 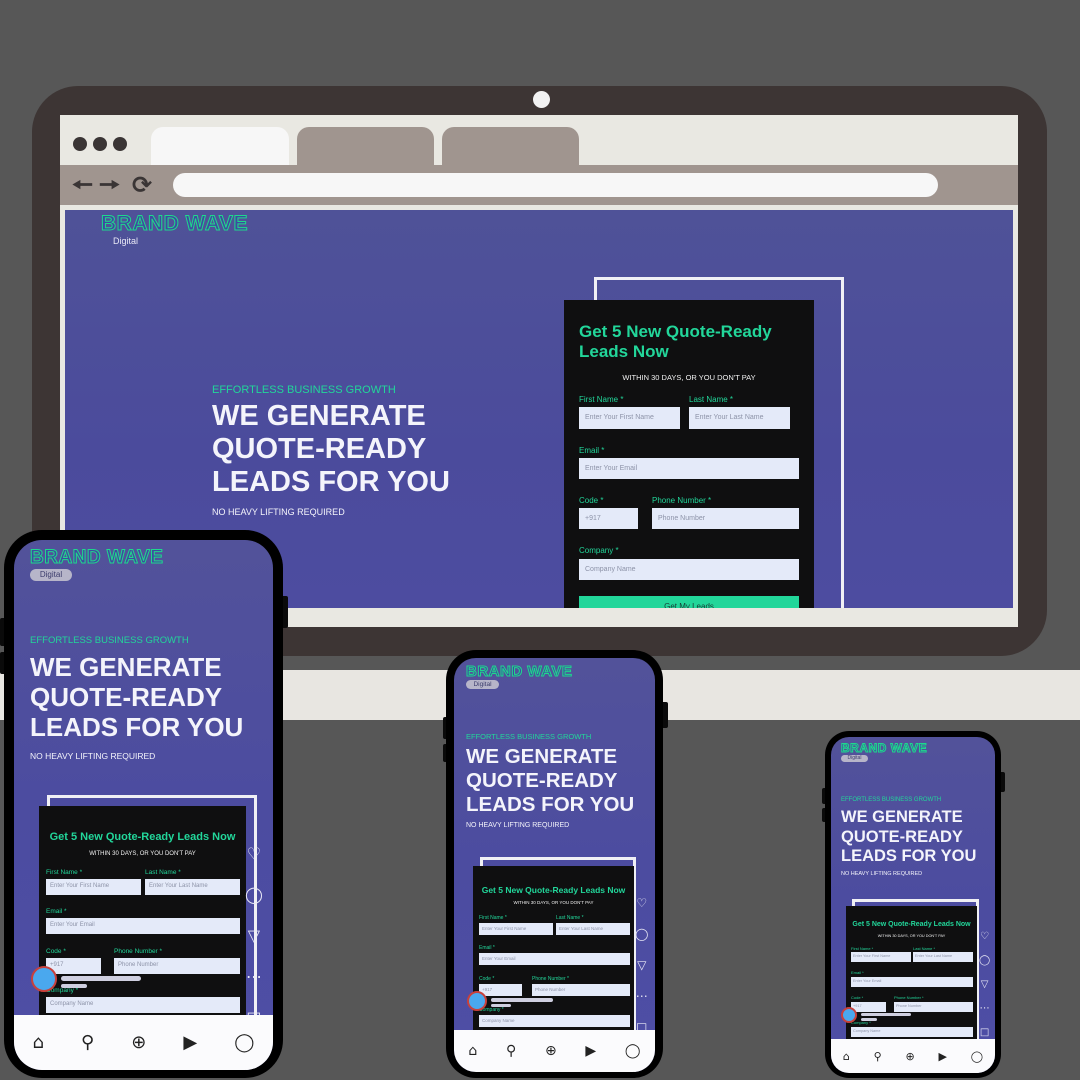 I want to click on browser-tab-active, so click(x=220, y=146).